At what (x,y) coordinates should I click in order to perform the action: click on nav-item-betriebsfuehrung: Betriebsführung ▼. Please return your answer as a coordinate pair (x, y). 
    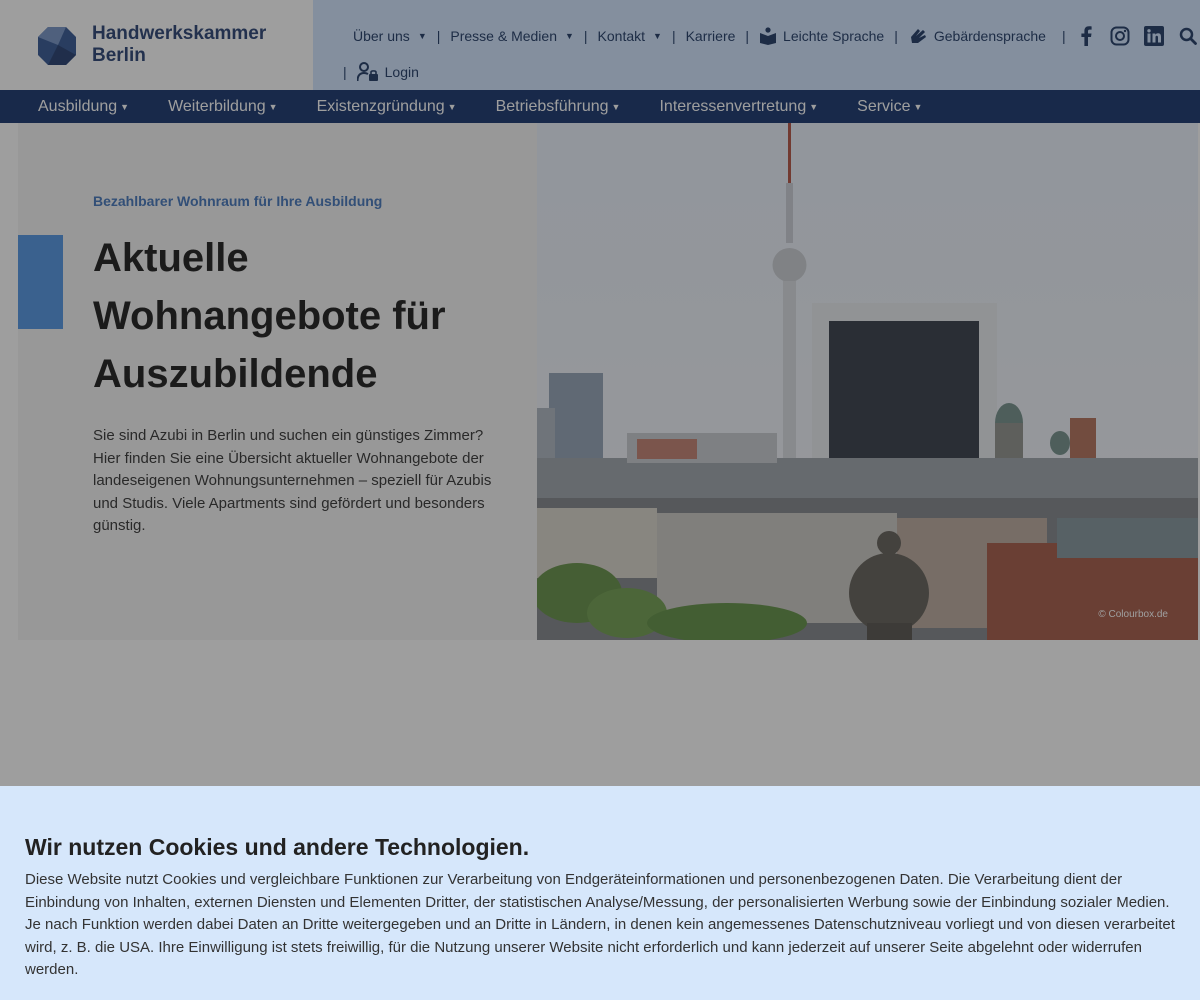
    Looking at the image, I should click on (558, 107).